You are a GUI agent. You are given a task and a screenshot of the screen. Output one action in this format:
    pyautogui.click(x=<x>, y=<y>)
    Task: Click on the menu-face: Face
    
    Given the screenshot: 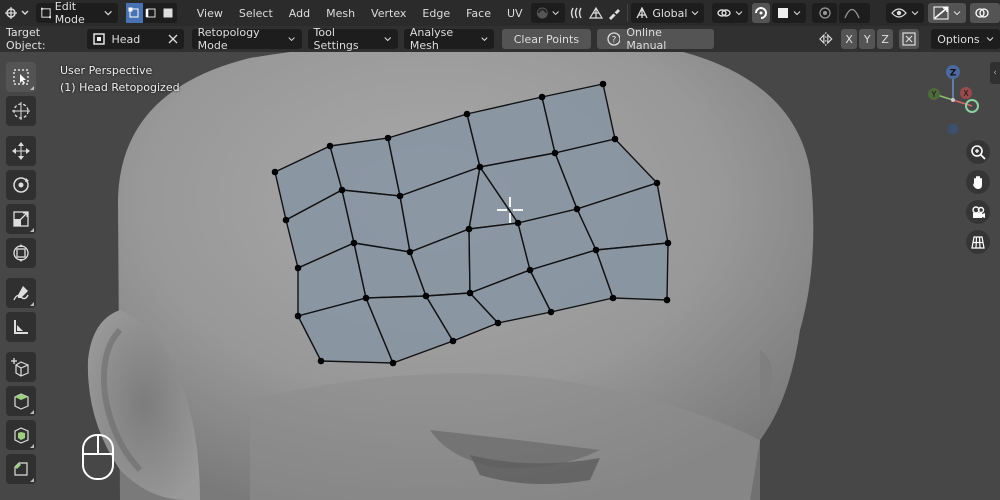 What is the action you would take?
    pyautogui.click(x=478, y=13)
    